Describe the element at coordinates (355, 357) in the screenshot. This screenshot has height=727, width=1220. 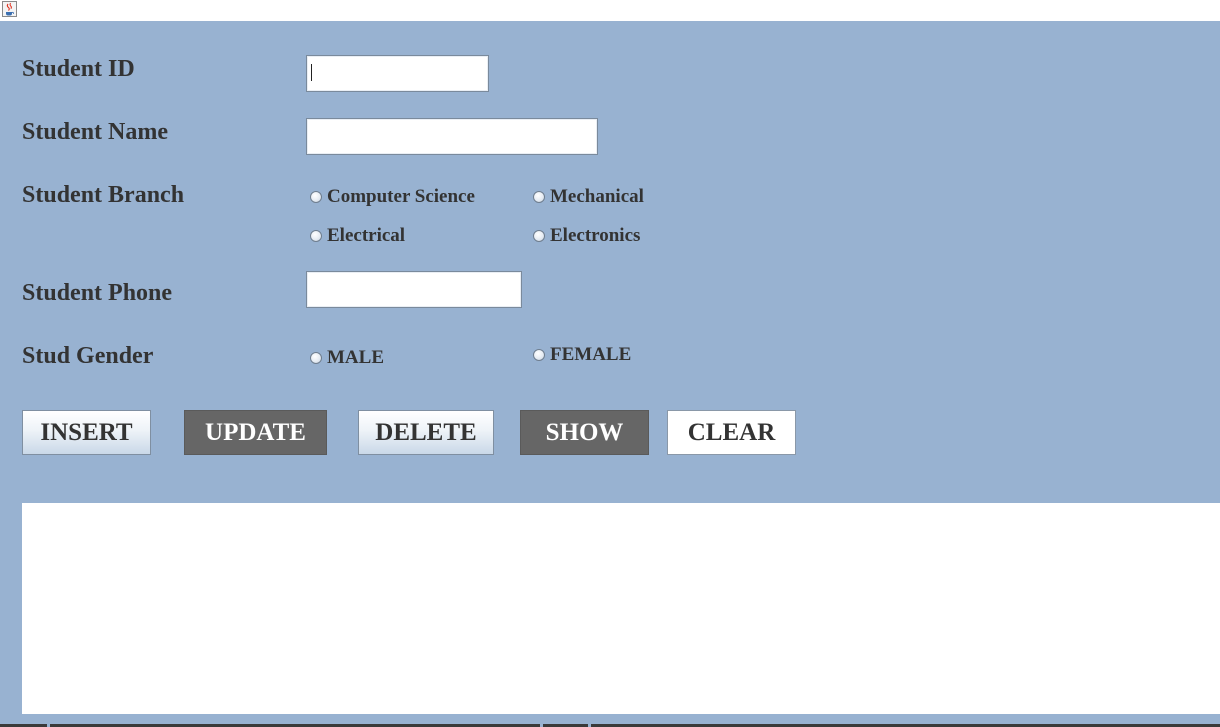
I see `radio-label-male: MALE` at that location.